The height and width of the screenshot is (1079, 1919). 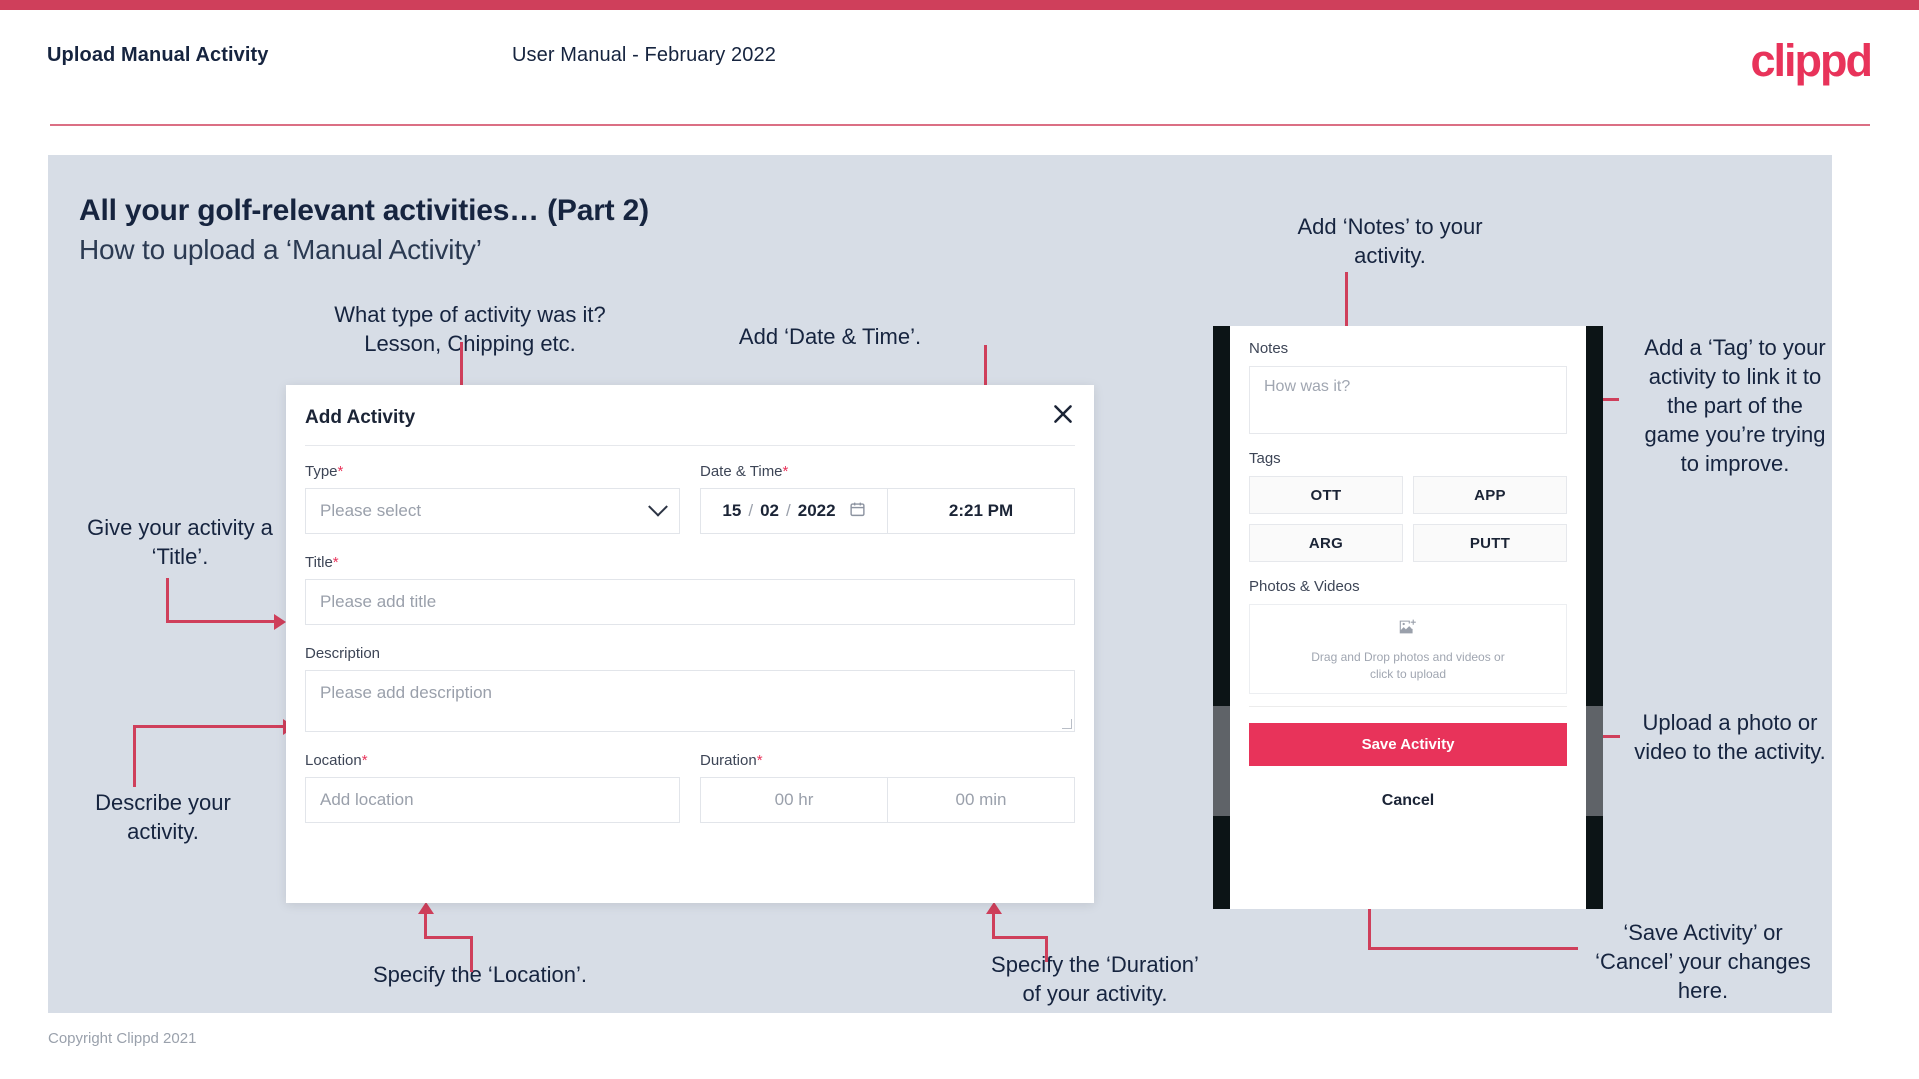 What do you see at coordinates (471, 955) in the screenshot?
I see `arrow-location-seg1` at bounding box center [471, 955].